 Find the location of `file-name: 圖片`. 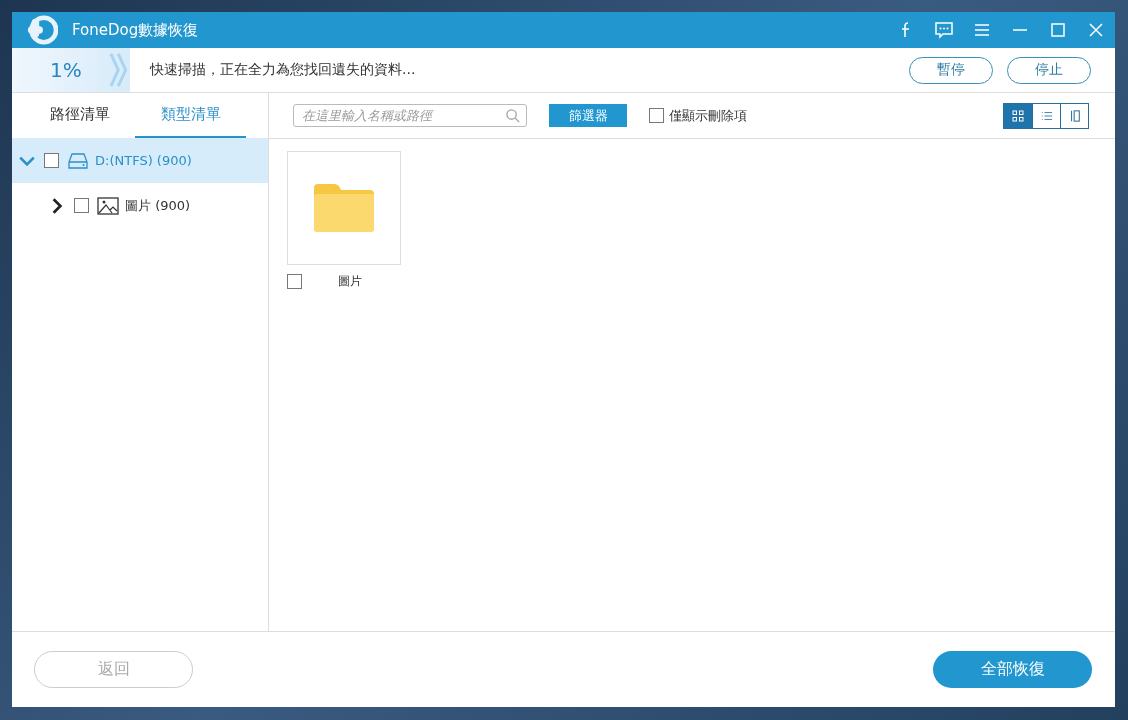

file-name: 圖片 is located at coordinates (350, 281).